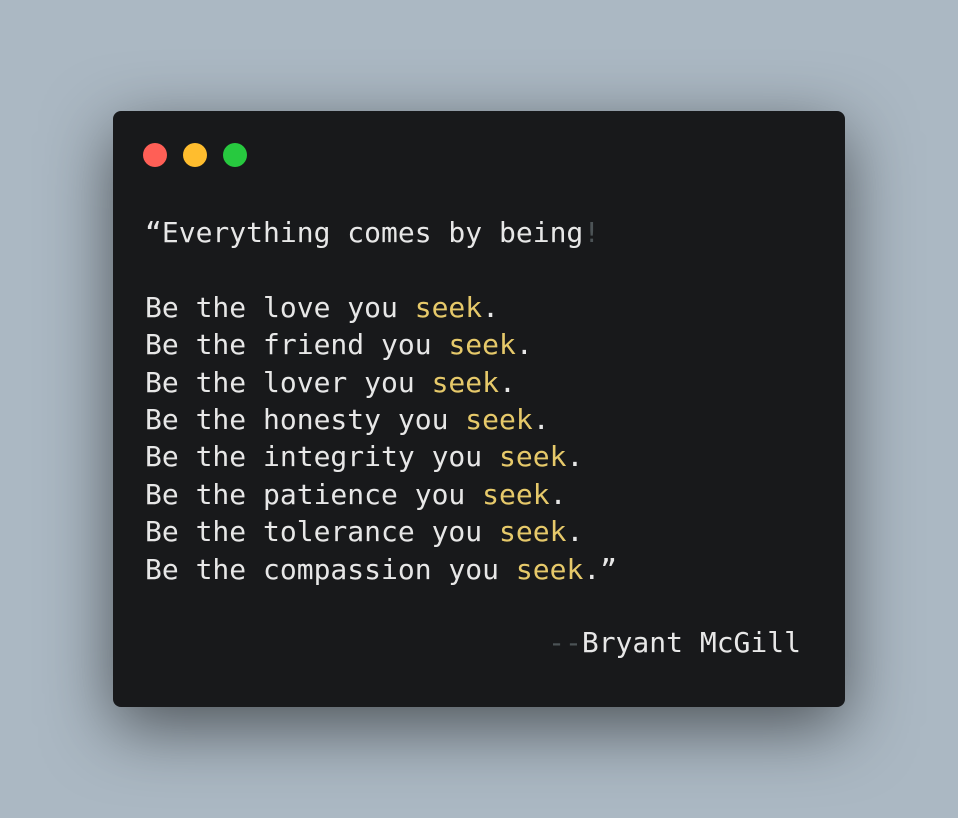 This screenshot has height=818, width=958. I want to click on quote-line: Be the lover you seek., so click(381, 382).